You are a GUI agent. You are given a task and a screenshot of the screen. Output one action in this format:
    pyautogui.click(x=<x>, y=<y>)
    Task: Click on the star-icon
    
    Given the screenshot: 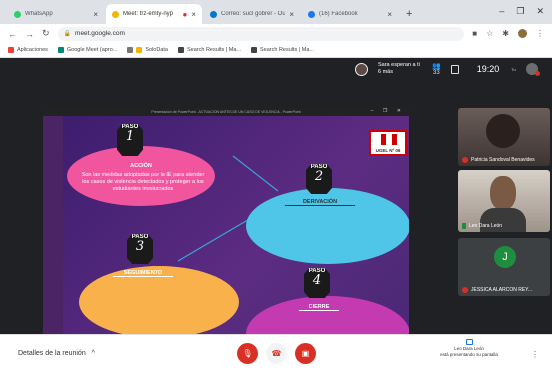 What is the action you would take?
    pyautogui.click(x=139, y=50)
    